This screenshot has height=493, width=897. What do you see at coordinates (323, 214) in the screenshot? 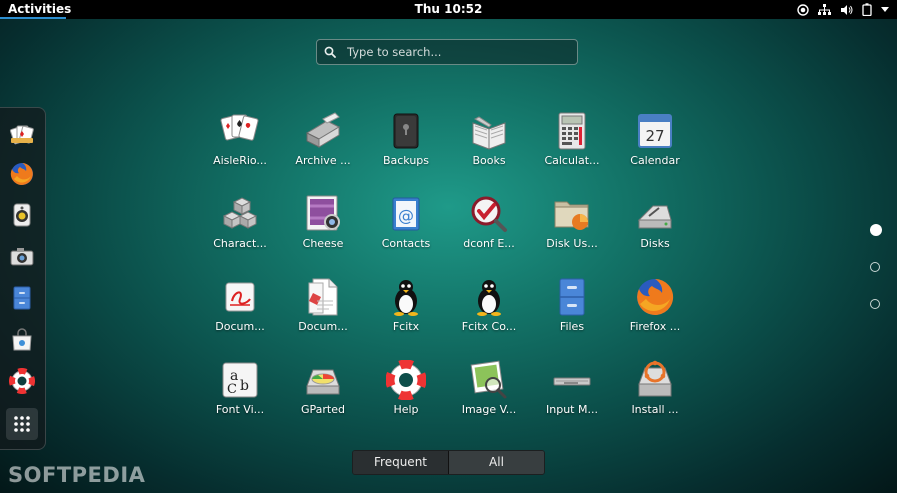
I see `cheese-camera-icon` at bounding box center [323, 214].